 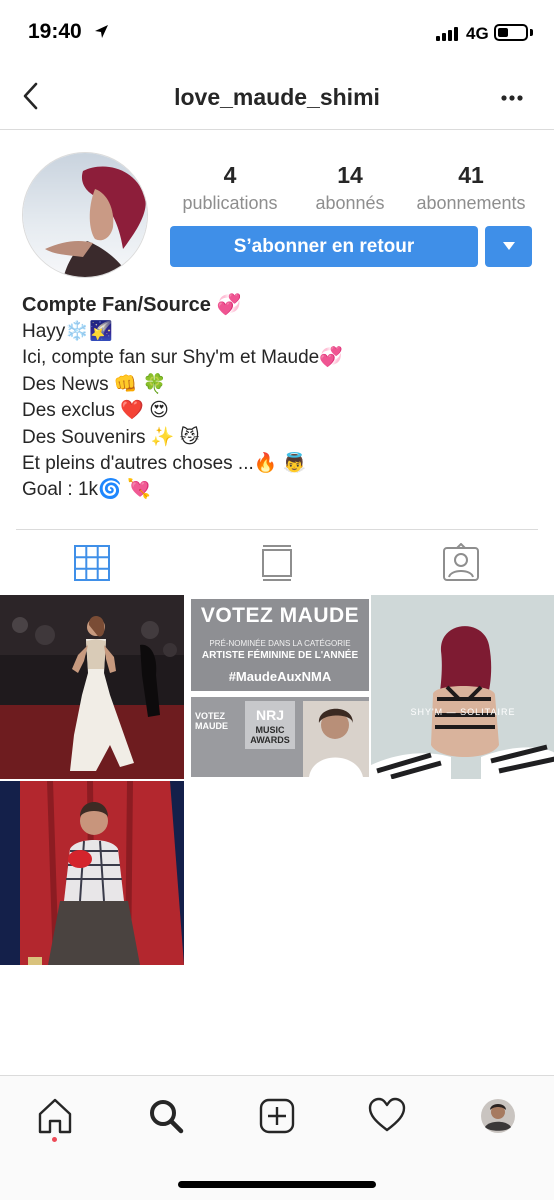 I want to click on status-time: 19:40, so click(x=55, y=31).